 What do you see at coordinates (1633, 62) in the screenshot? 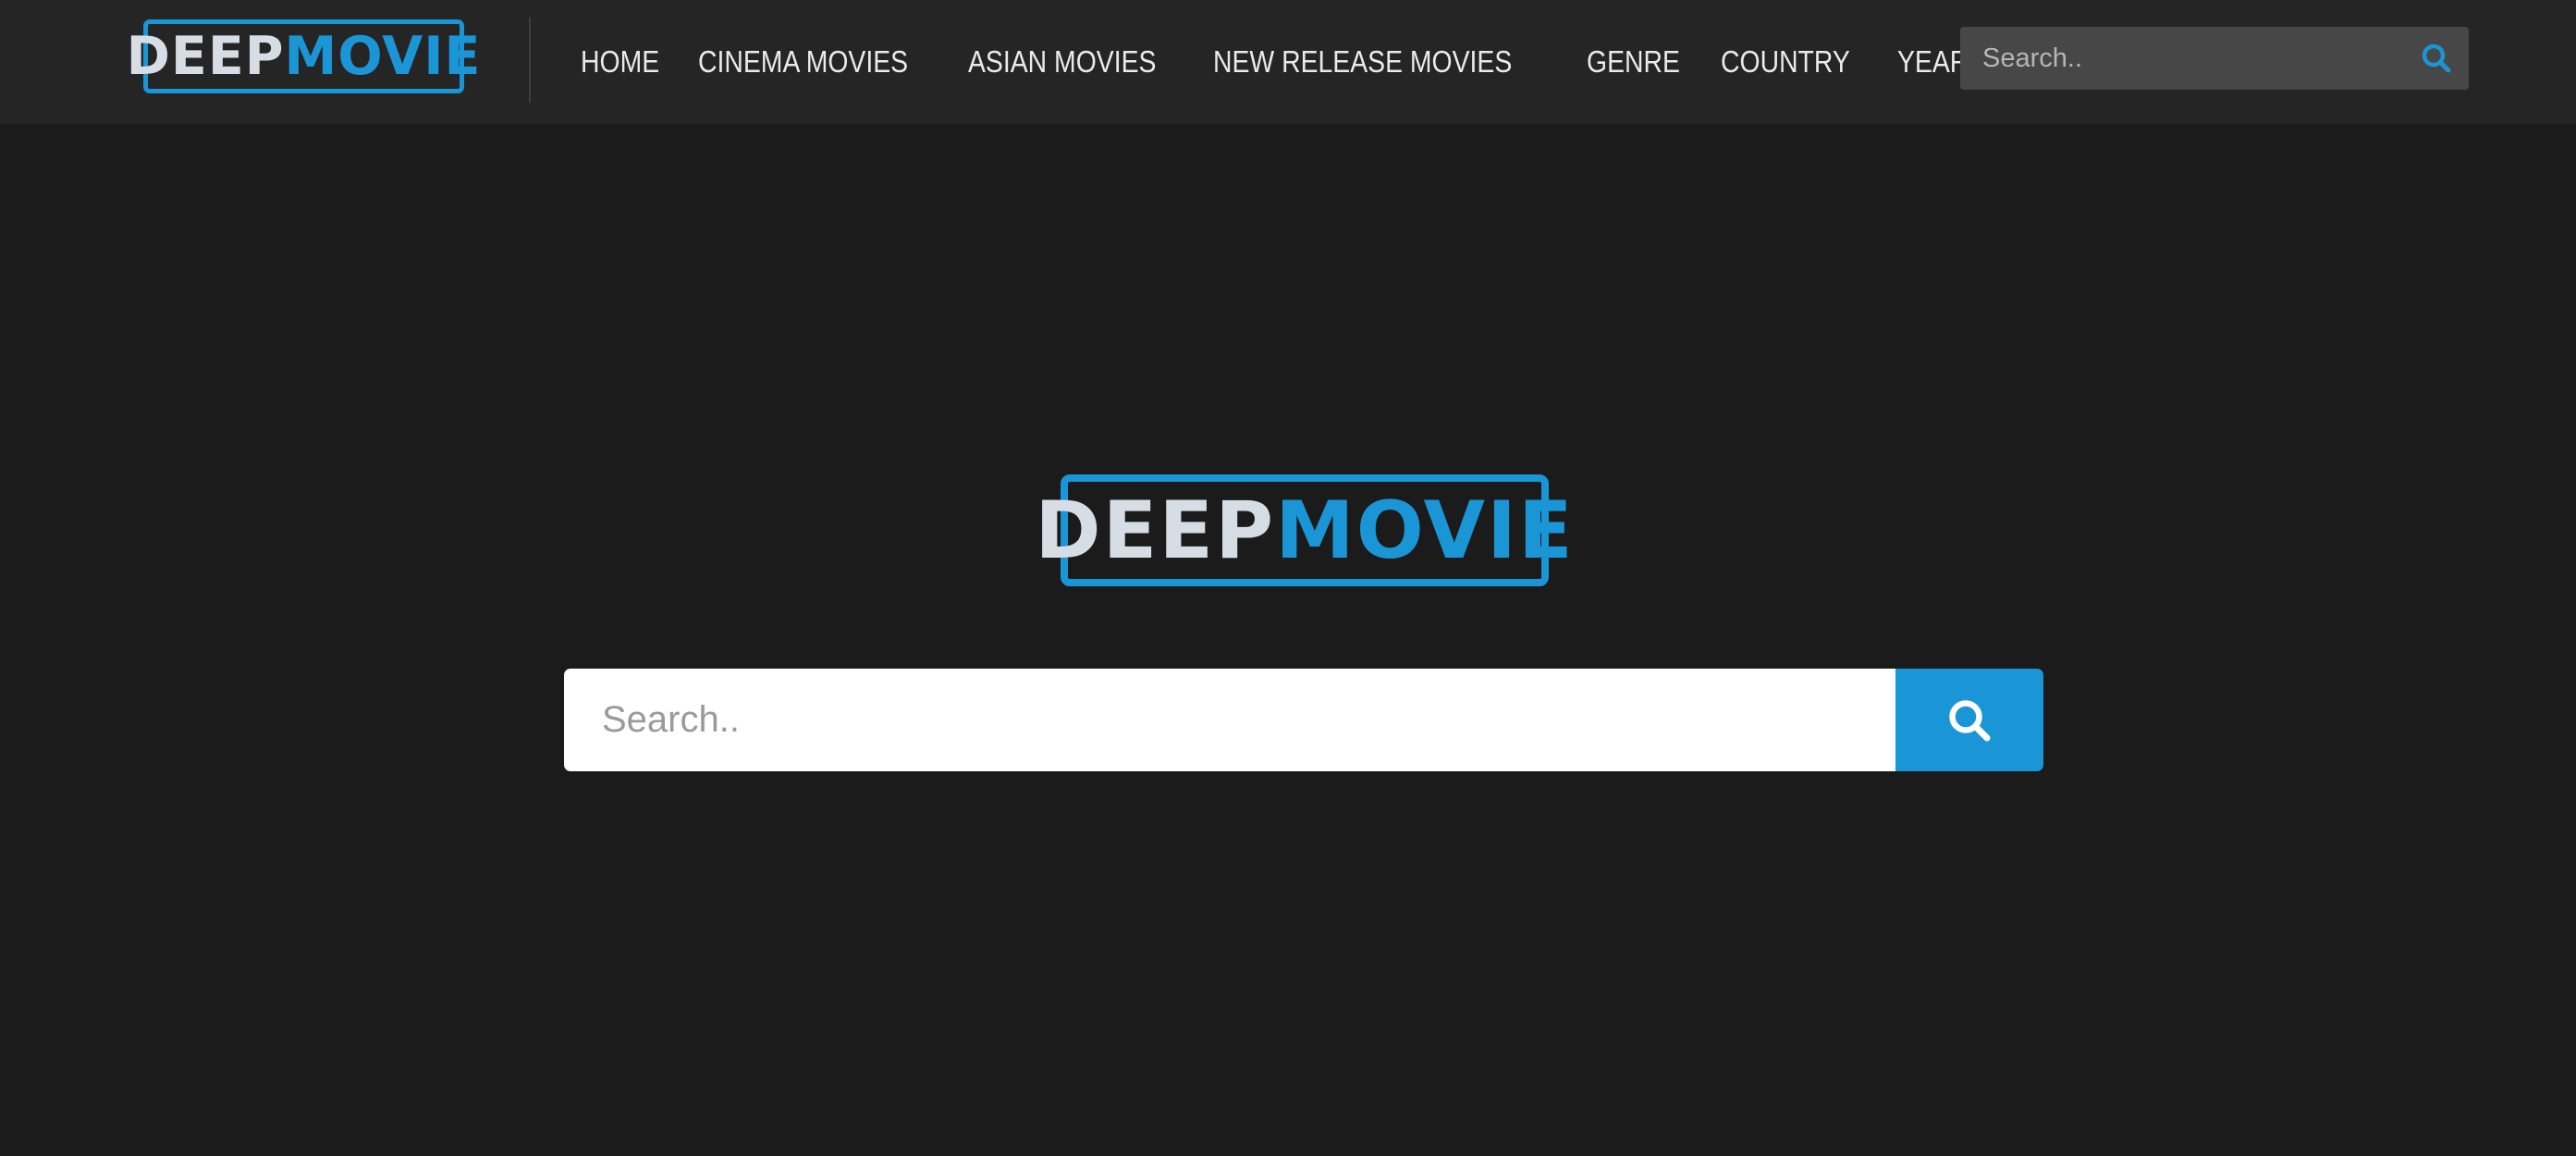
I see `nav-item-genre: GENRE` at bounding box center [1633, 62].